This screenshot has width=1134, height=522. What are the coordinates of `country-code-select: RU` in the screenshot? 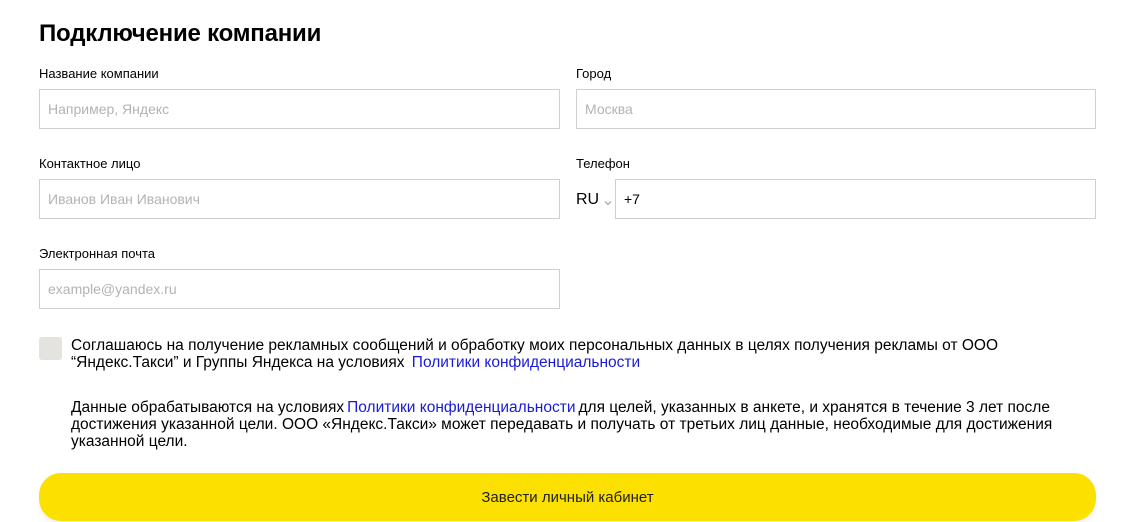 It's located at (595, 200).